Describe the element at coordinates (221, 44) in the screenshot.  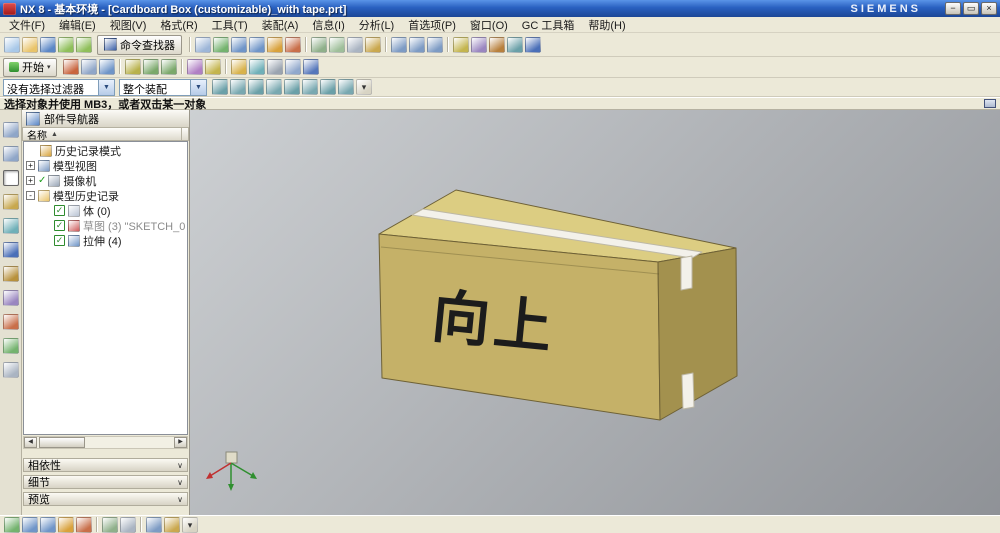
I see `refresh-icon` at that location.